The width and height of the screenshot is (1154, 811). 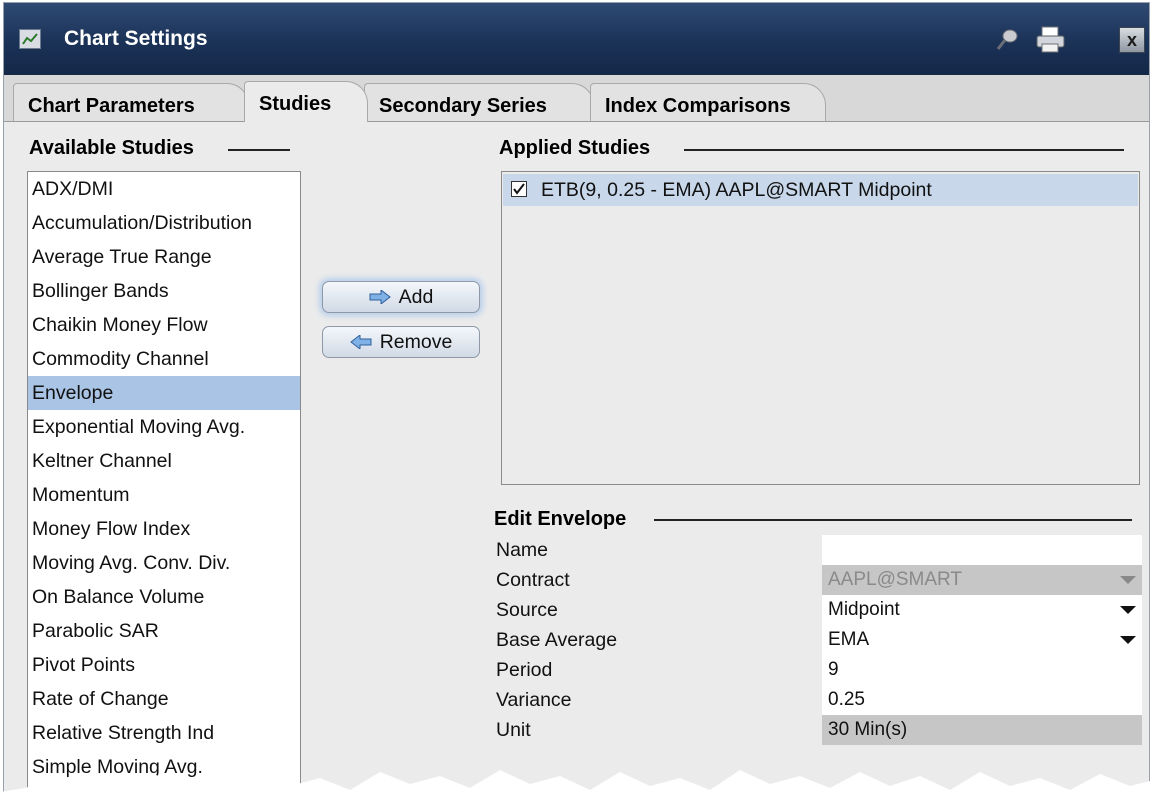 I want to click on tab-studies: Studies, so click(x=306, y=101).